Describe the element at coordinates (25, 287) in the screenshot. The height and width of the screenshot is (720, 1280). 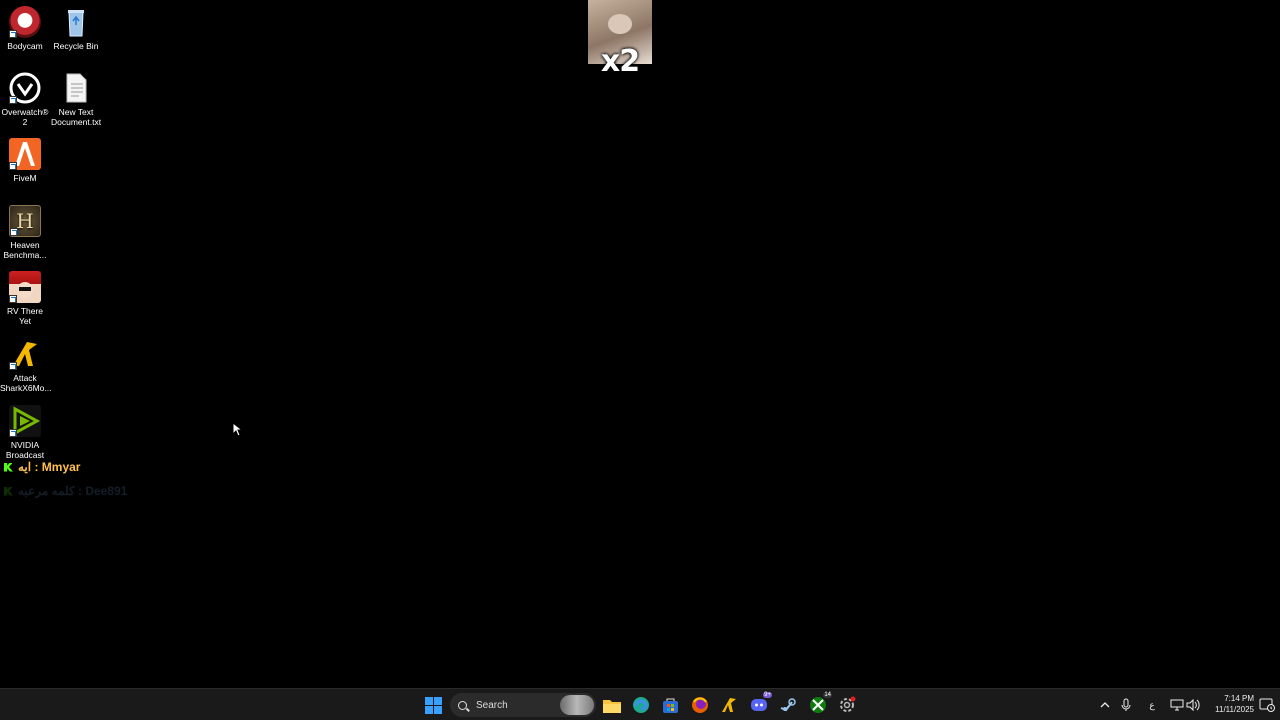
I see `rv-there-yet-icon` at that location.